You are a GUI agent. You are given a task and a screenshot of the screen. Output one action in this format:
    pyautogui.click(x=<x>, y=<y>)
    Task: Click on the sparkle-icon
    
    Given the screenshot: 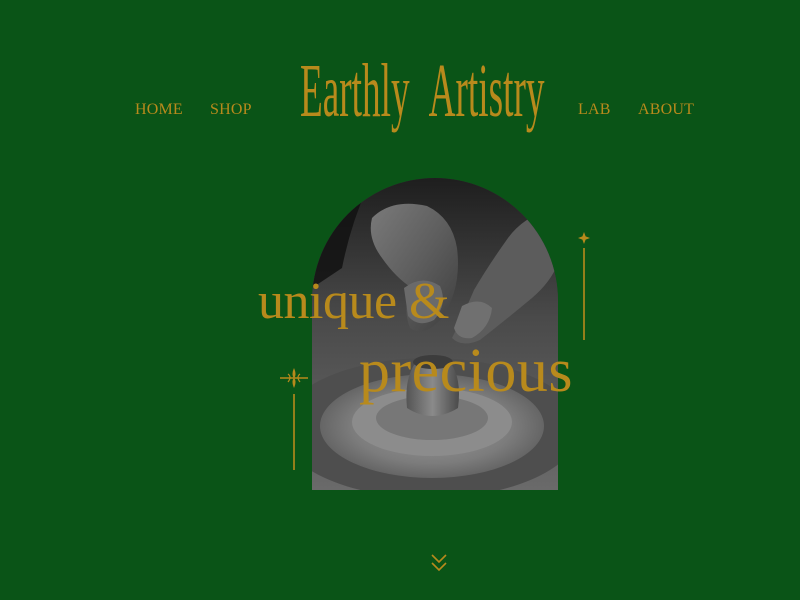 What is the action you would take?
    pyautogui.click(x=584, y=286)
    